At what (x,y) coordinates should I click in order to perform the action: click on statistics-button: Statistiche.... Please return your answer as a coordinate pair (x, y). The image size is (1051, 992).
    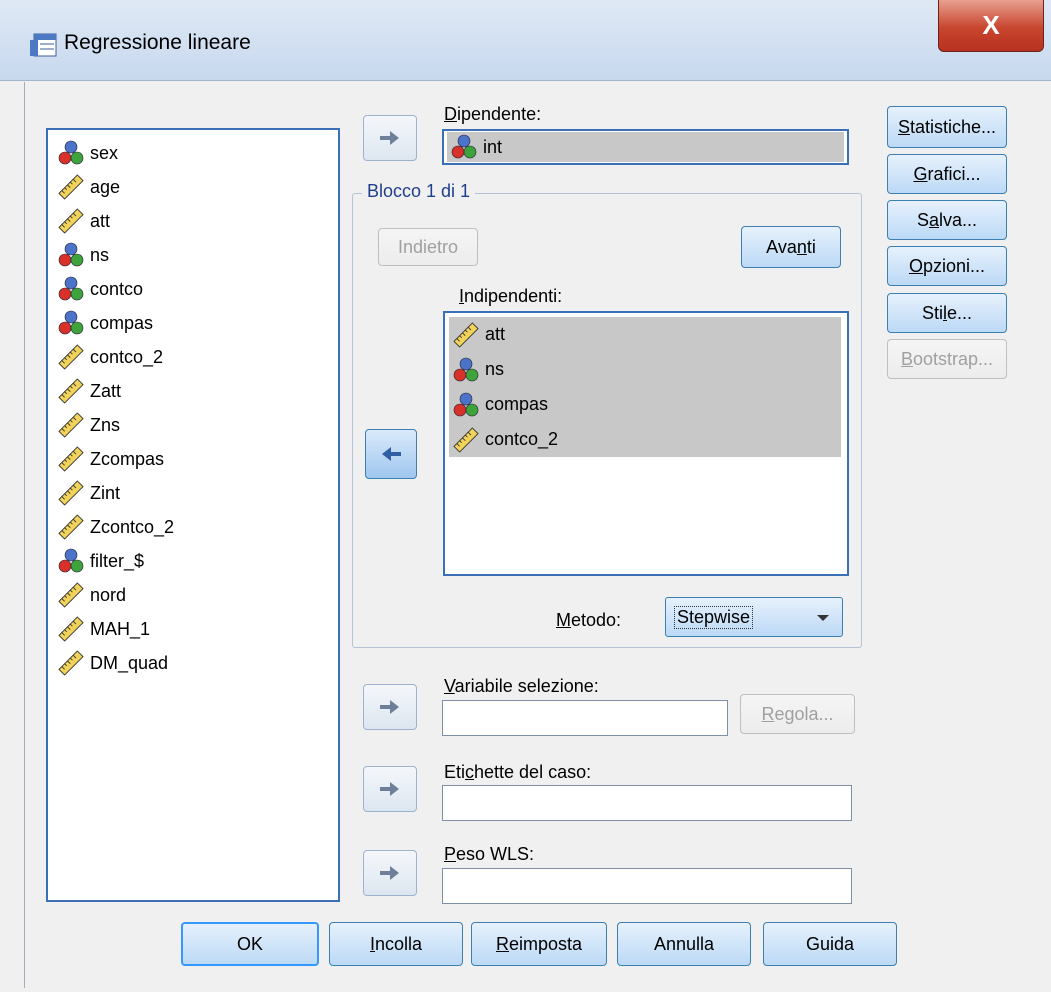
    Looking at the image, I should click on (947, 127).